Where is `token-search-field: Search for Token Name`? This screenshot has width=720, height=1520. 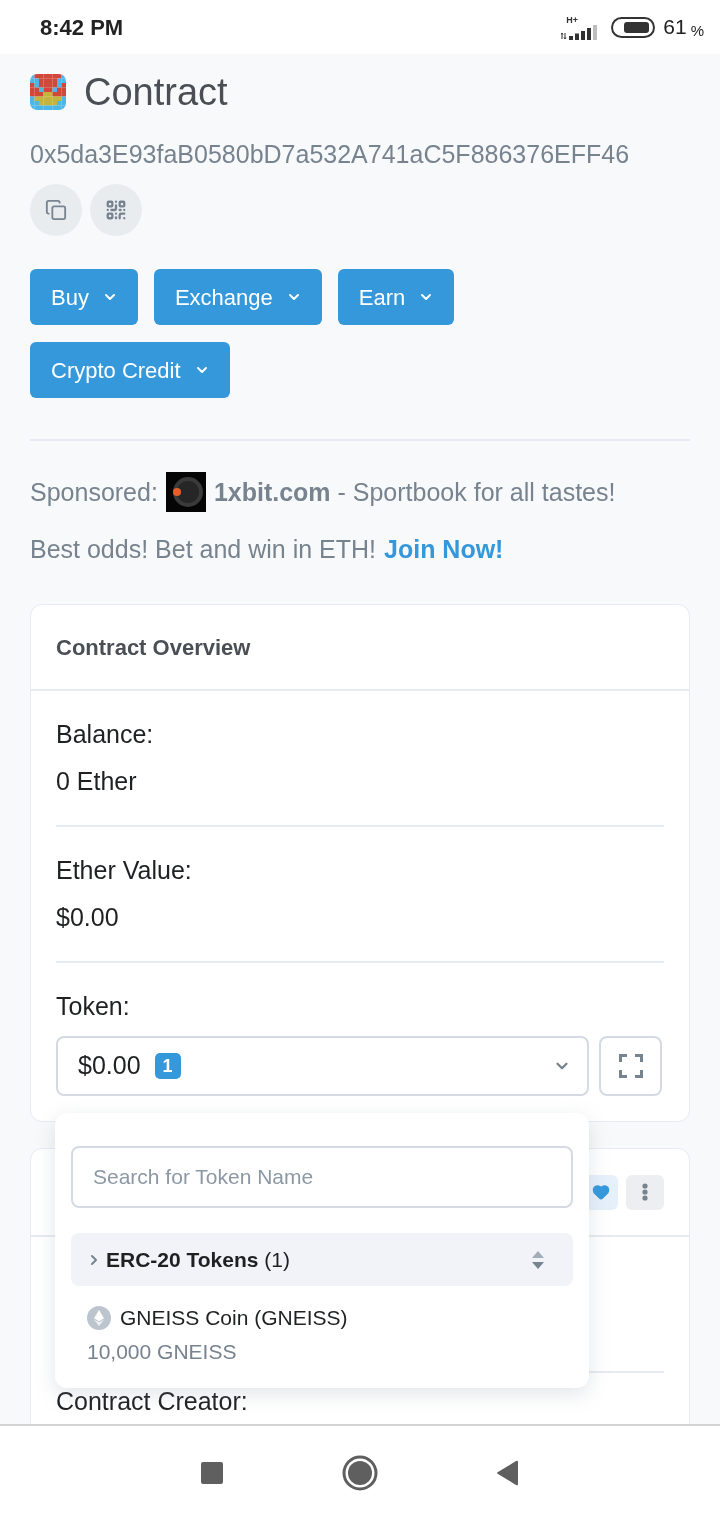 token-search-field: Search for Token Name is located at coordinates (322, 1177).